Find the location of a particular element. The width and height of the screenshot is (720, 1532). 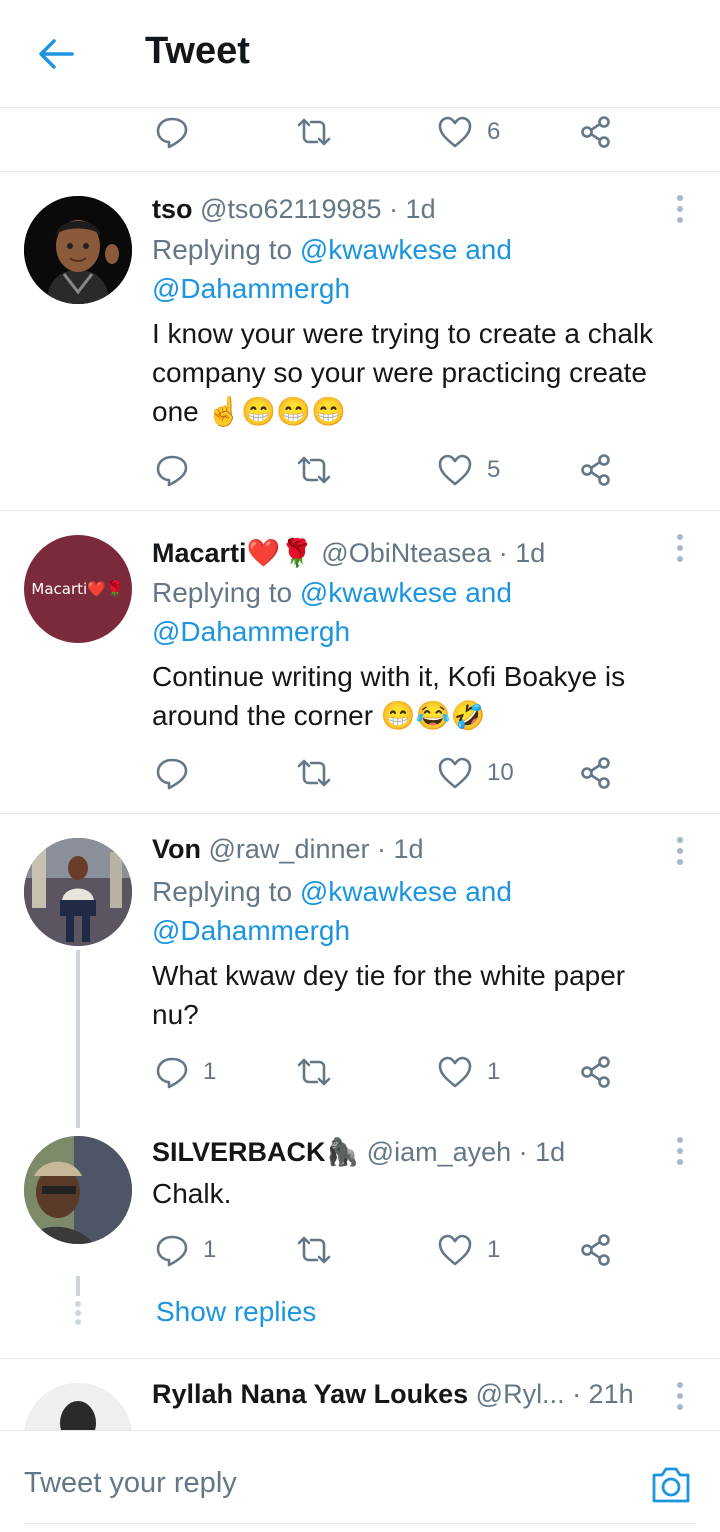

handle-and-time: @ObiNteasea · 1d is located at coordinates (433, 553).